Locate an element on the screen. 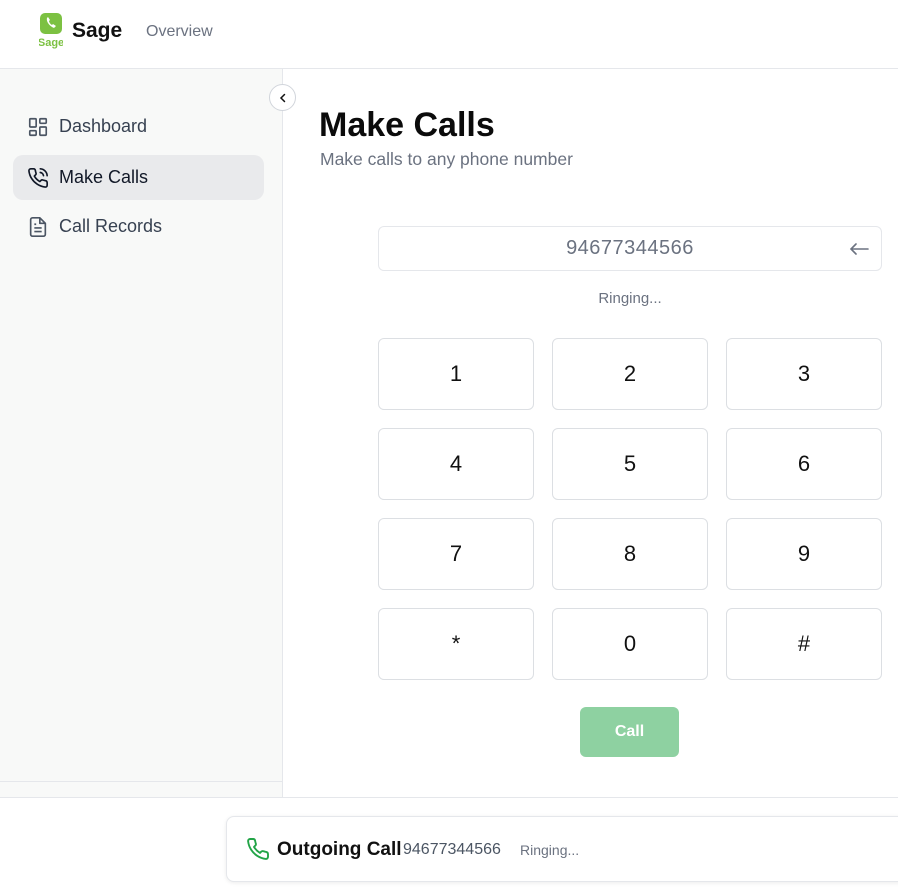 Image resolution: width=898 pixels, height=896 pixels. keypad-key-7: 7 is located at coordinates (456, 554).